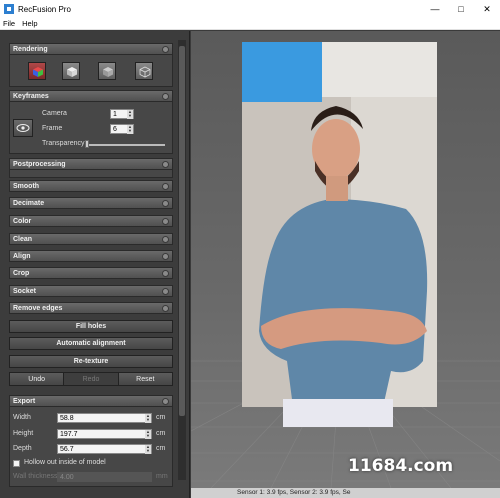  Describe the element at coordinates (37, 379) in the screenshot. I see `undo-button: Undo` at that location.